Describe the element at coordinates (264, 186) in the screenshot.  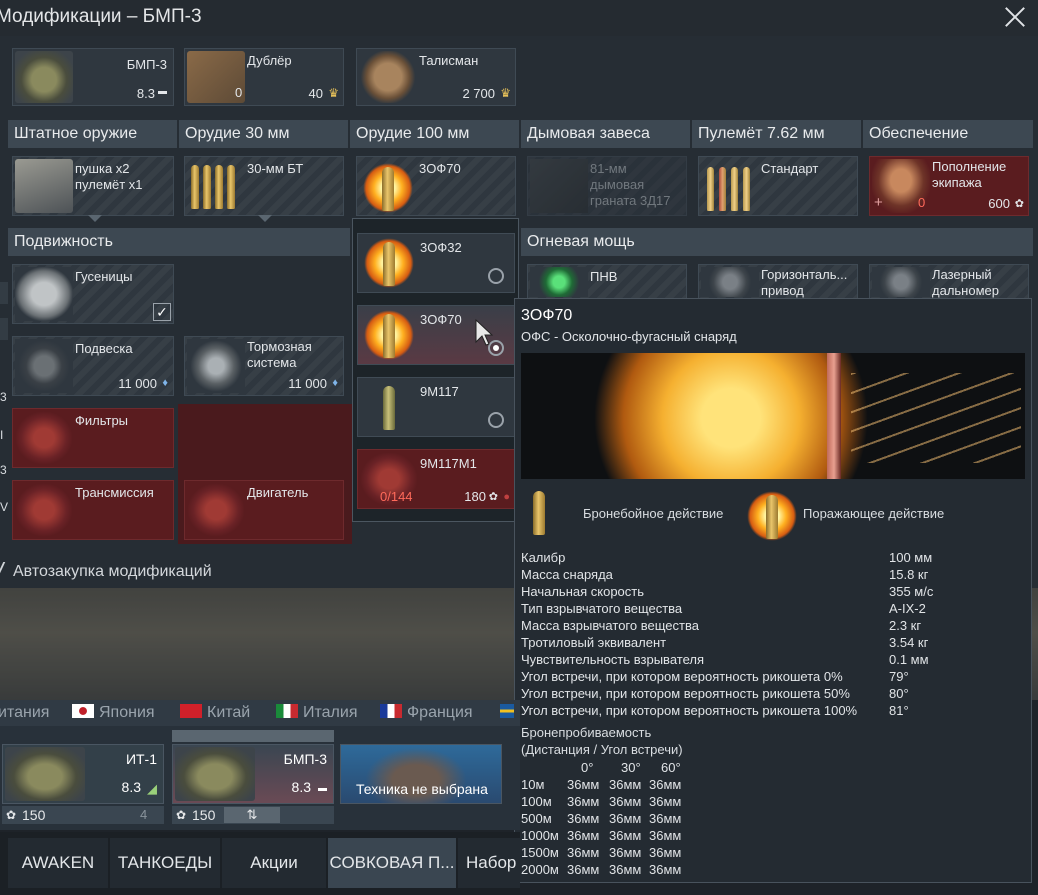
I see `gun30-card: 30-мм БТ` at that location.